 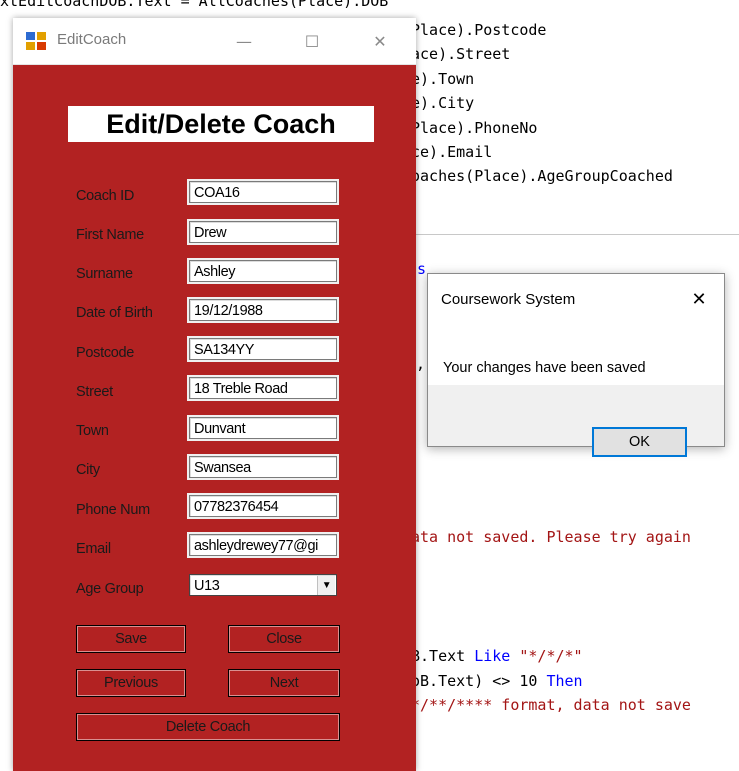 What do you see at coordinates (263, 271) in the screenshot?
I see `surname-input: Ashley` at bounding box center [263, 271].